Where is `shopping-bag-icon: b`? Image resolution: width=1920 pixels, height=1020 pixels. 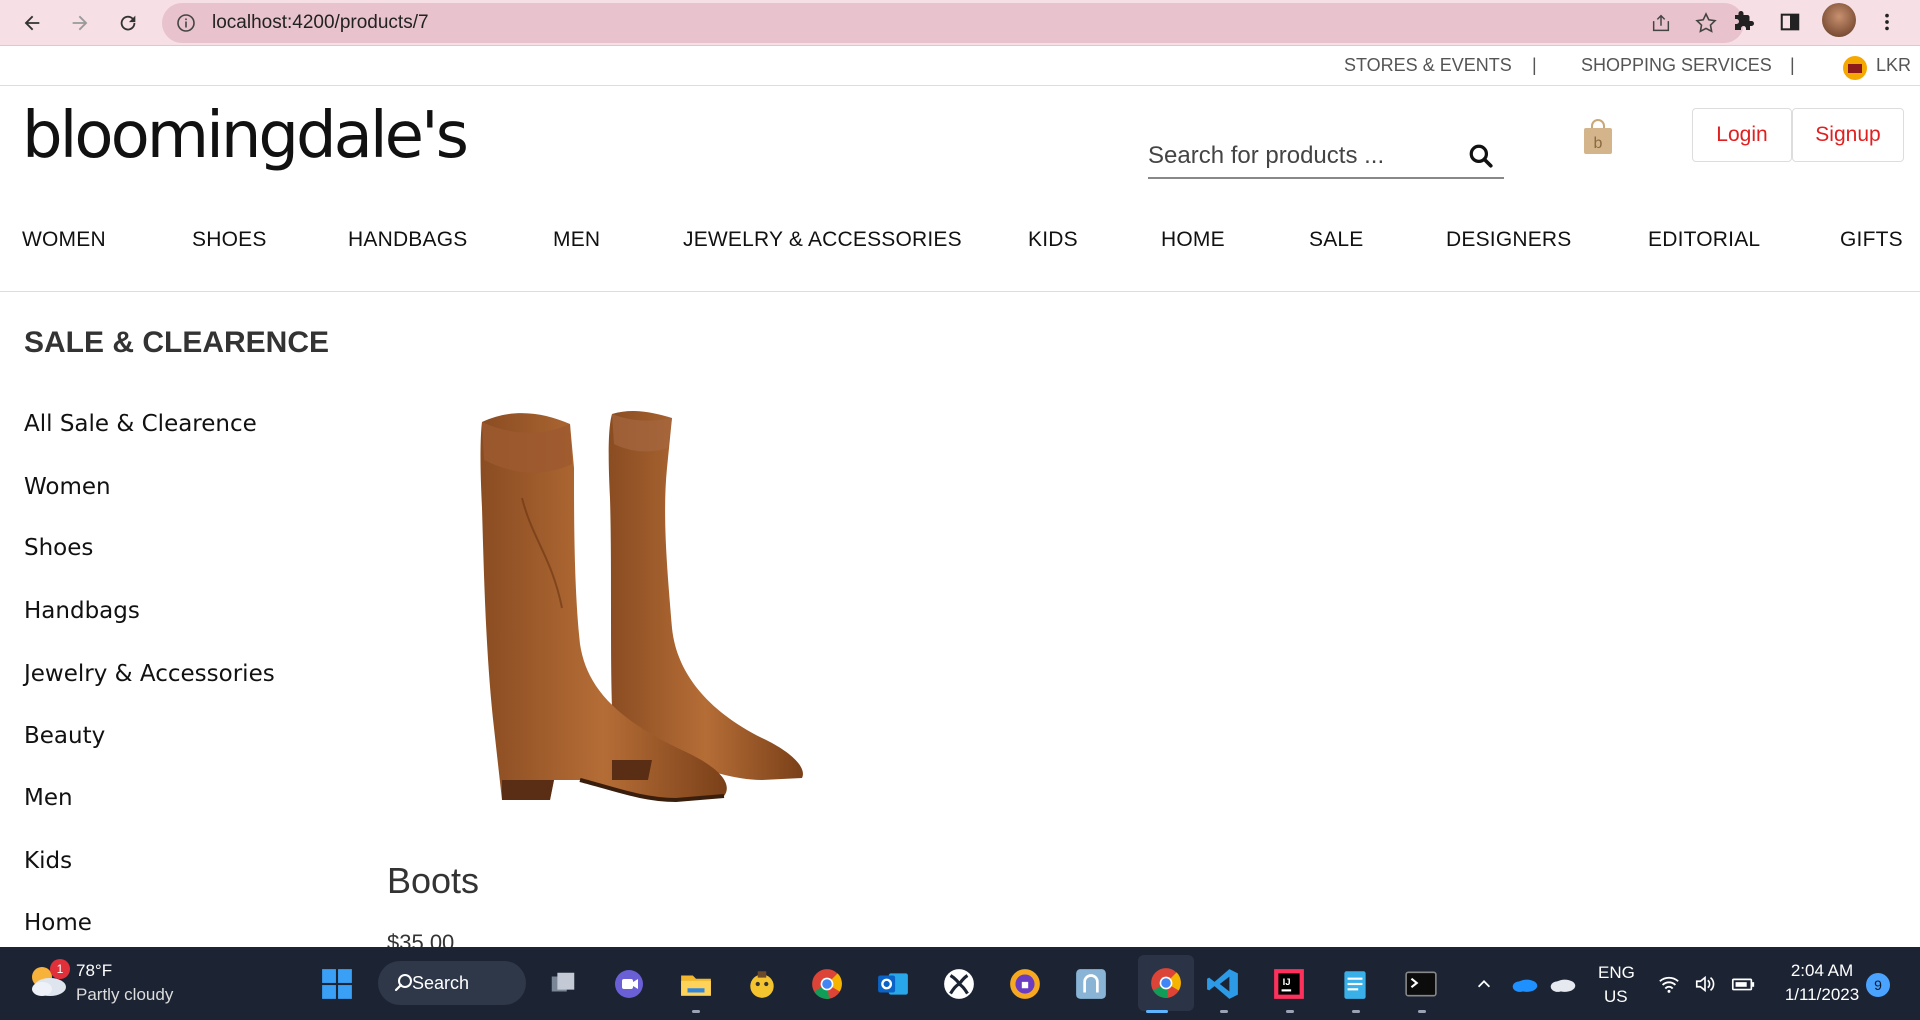
shopping-bag-icon: b is located at coordinates (1598, 137).